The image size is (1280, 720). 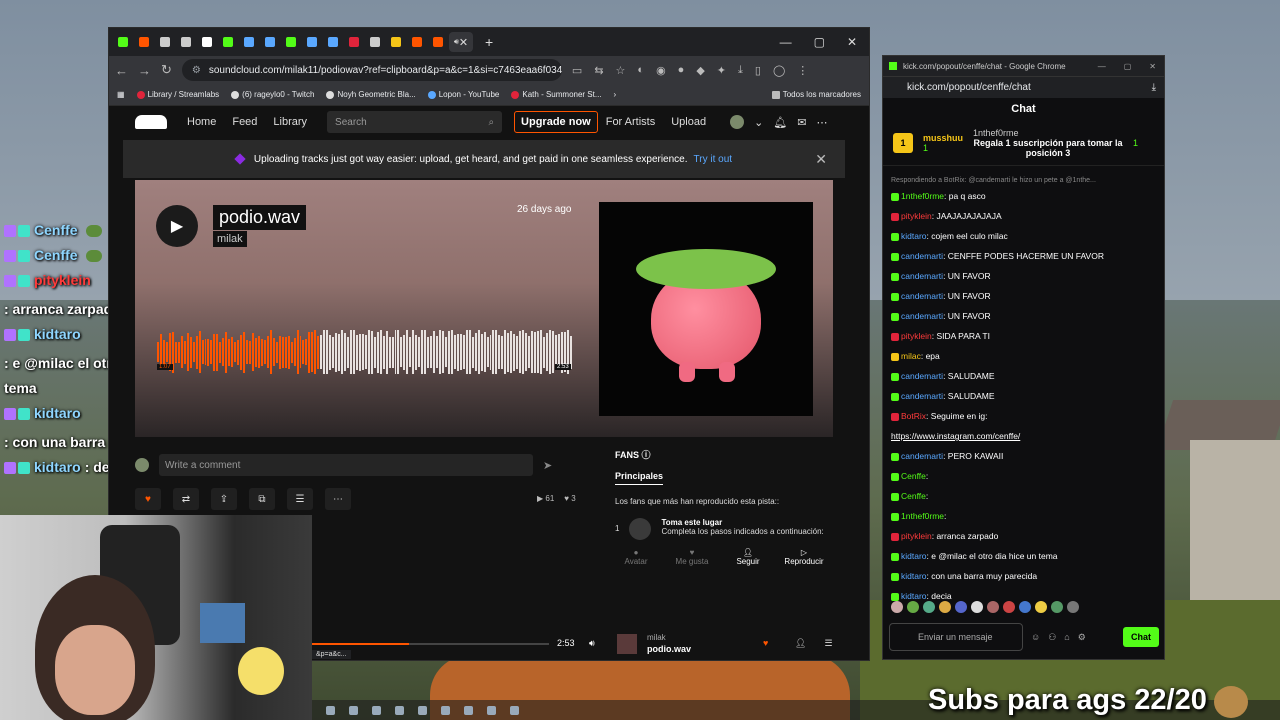 What do you see at coordinates (556, 122) in the screenshot?
I see `upgrade-button: Upgrade now` at bounding box center [556, 122].